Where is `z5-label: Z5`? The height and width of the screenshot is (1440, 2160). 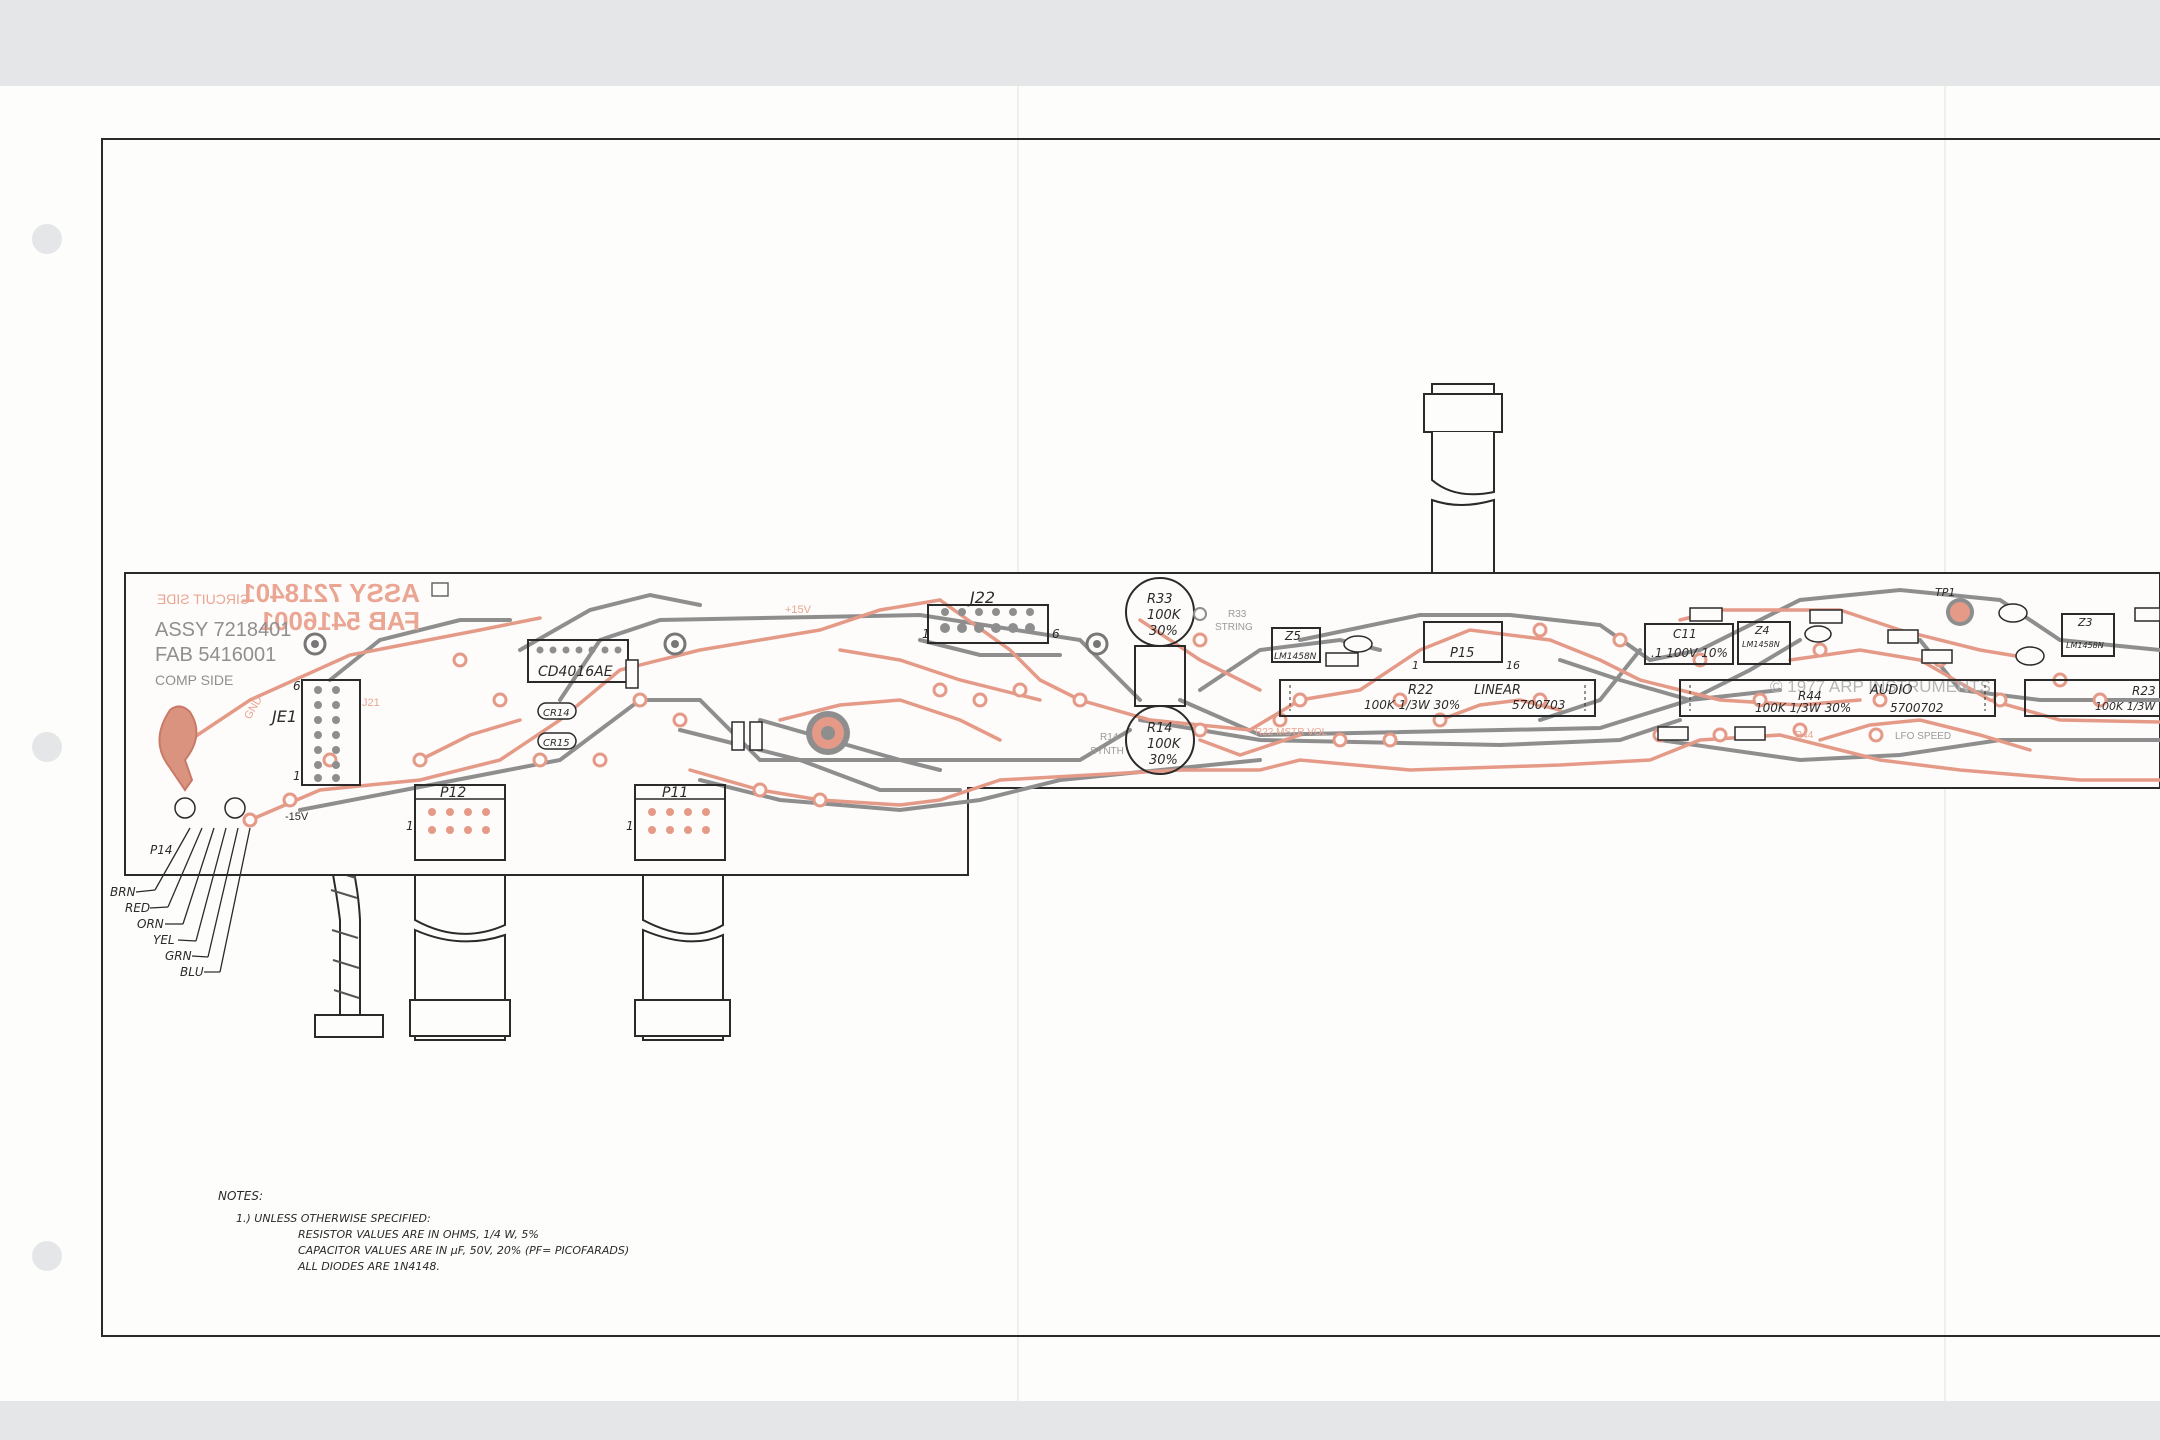
z5-label: Z5 is located at coordinates (1292, 636).